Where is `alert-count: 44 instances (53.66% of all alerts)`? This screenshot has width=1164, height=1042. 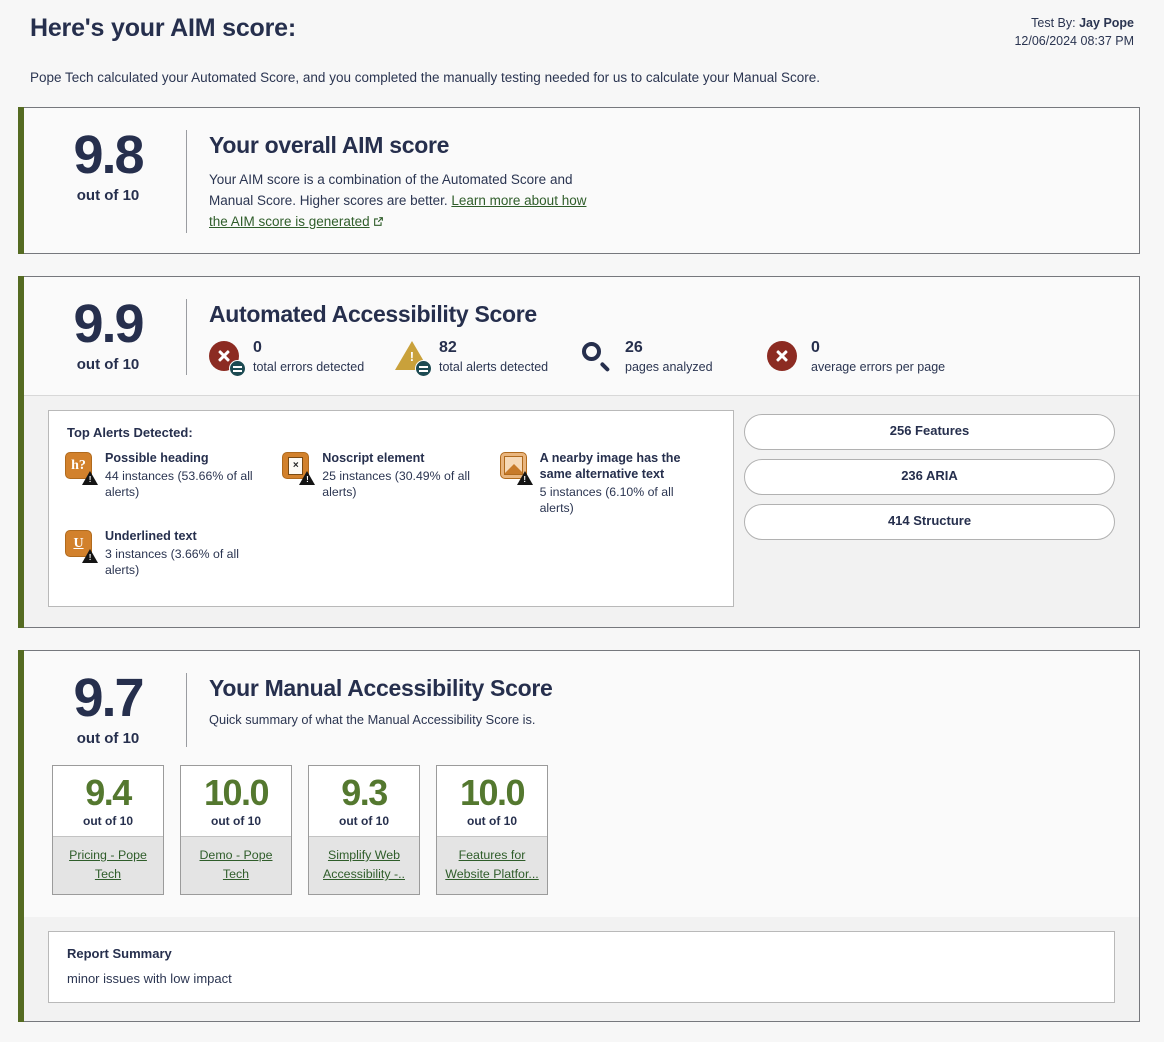
alert-count: 44 instances (53.66% of all alerts) is located at coordinates (179, 484).